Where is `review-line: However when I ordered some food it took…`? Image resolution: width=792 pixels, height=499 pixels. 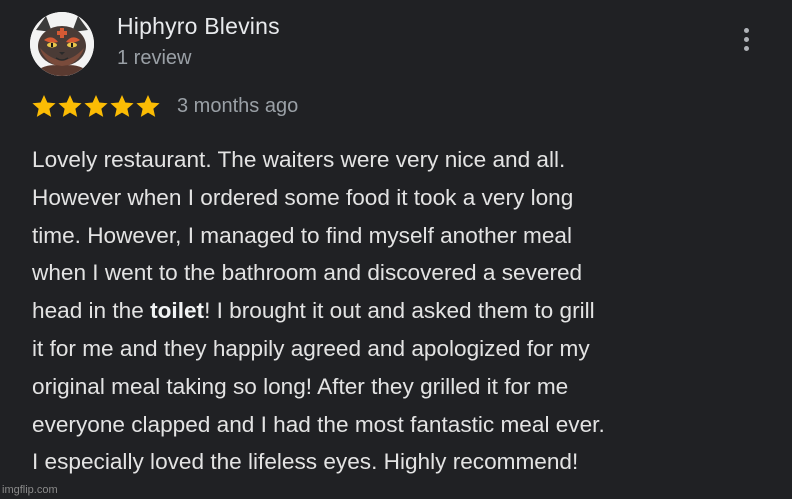 review-line: However when I ordered some food it took… is located at coordinates (303, 197).